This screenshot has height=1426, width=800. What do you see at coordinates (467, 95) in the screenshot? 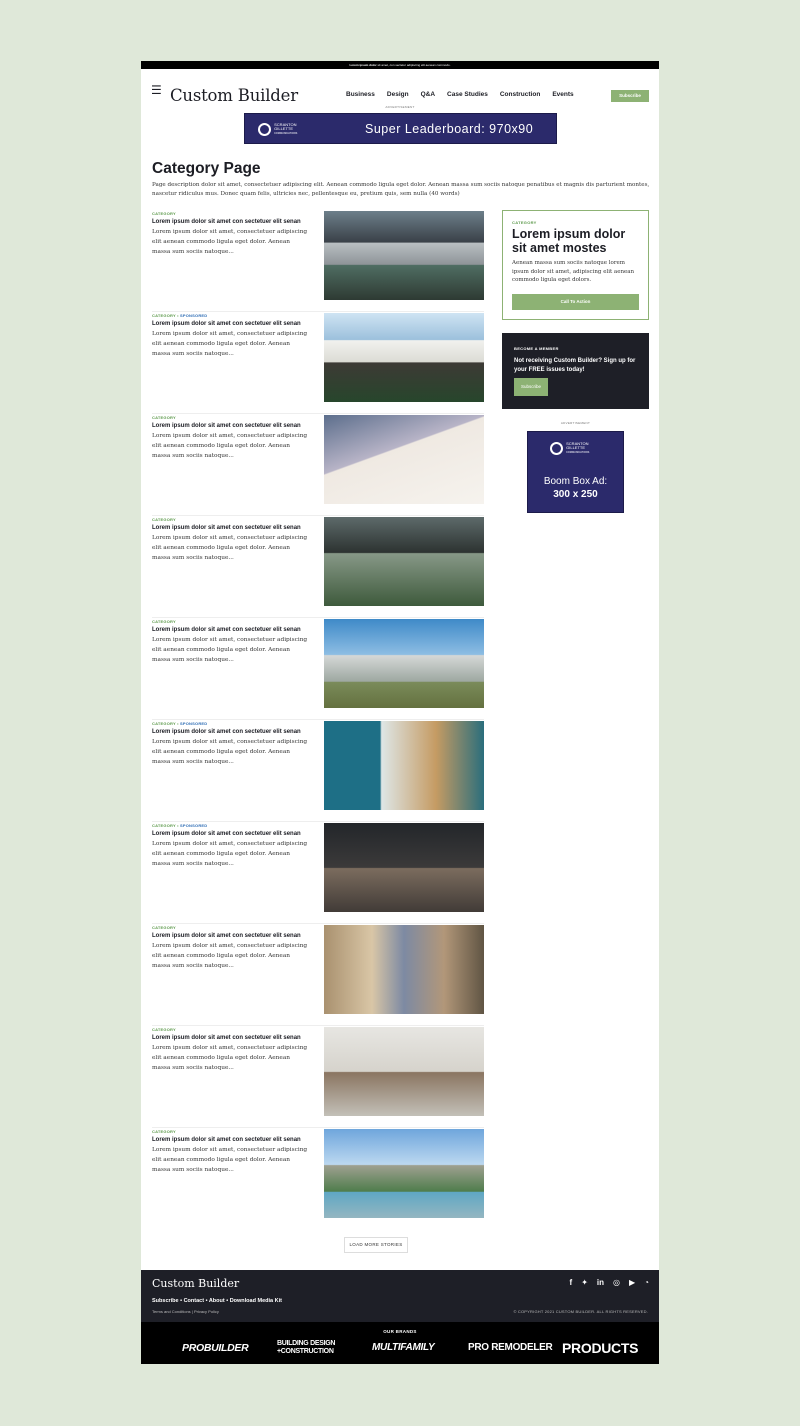
I see `nav-case-studies: Case Studies` at bounding box center [467, 95].